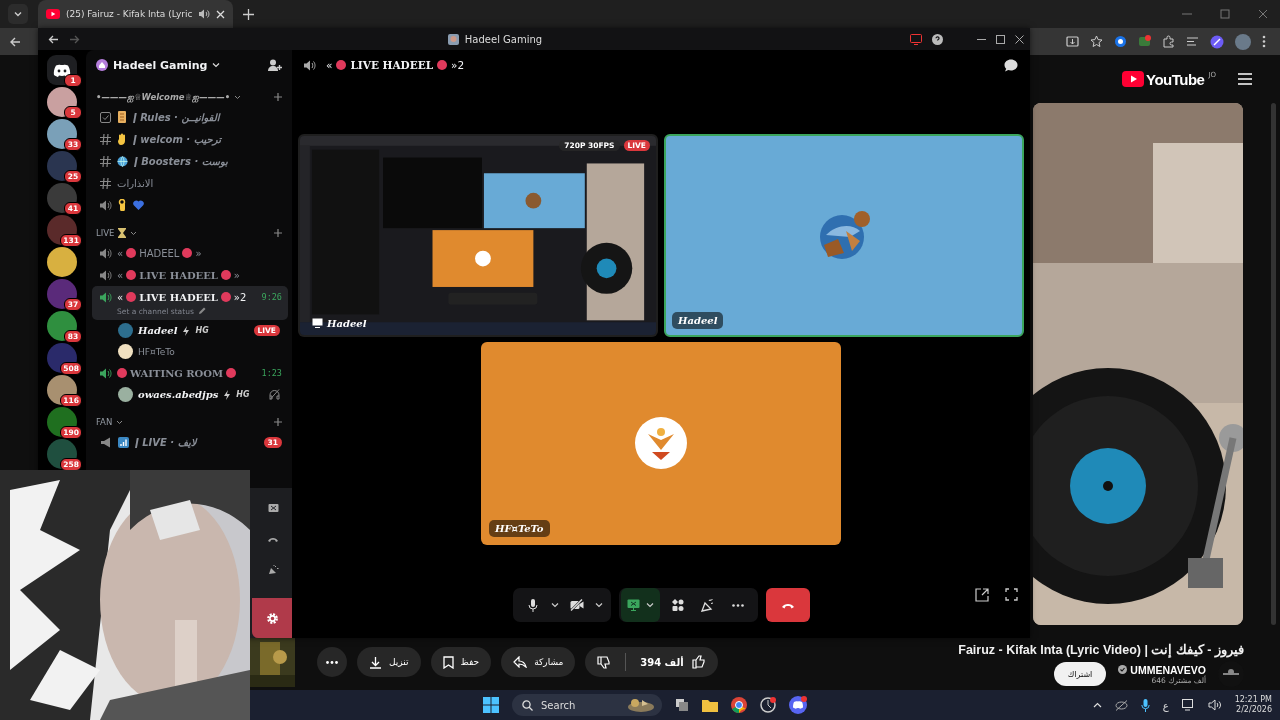  Describe the element at coordinates (62, 70) in the screenshot. I see `home-button` at that location.